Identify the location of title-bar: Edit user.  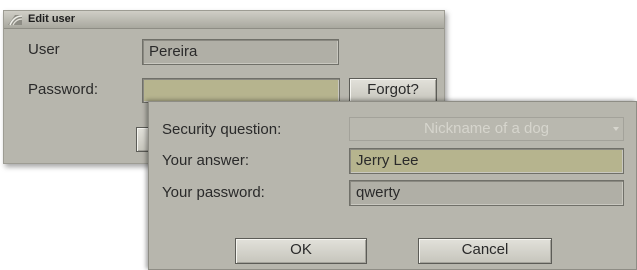
(224, 20).